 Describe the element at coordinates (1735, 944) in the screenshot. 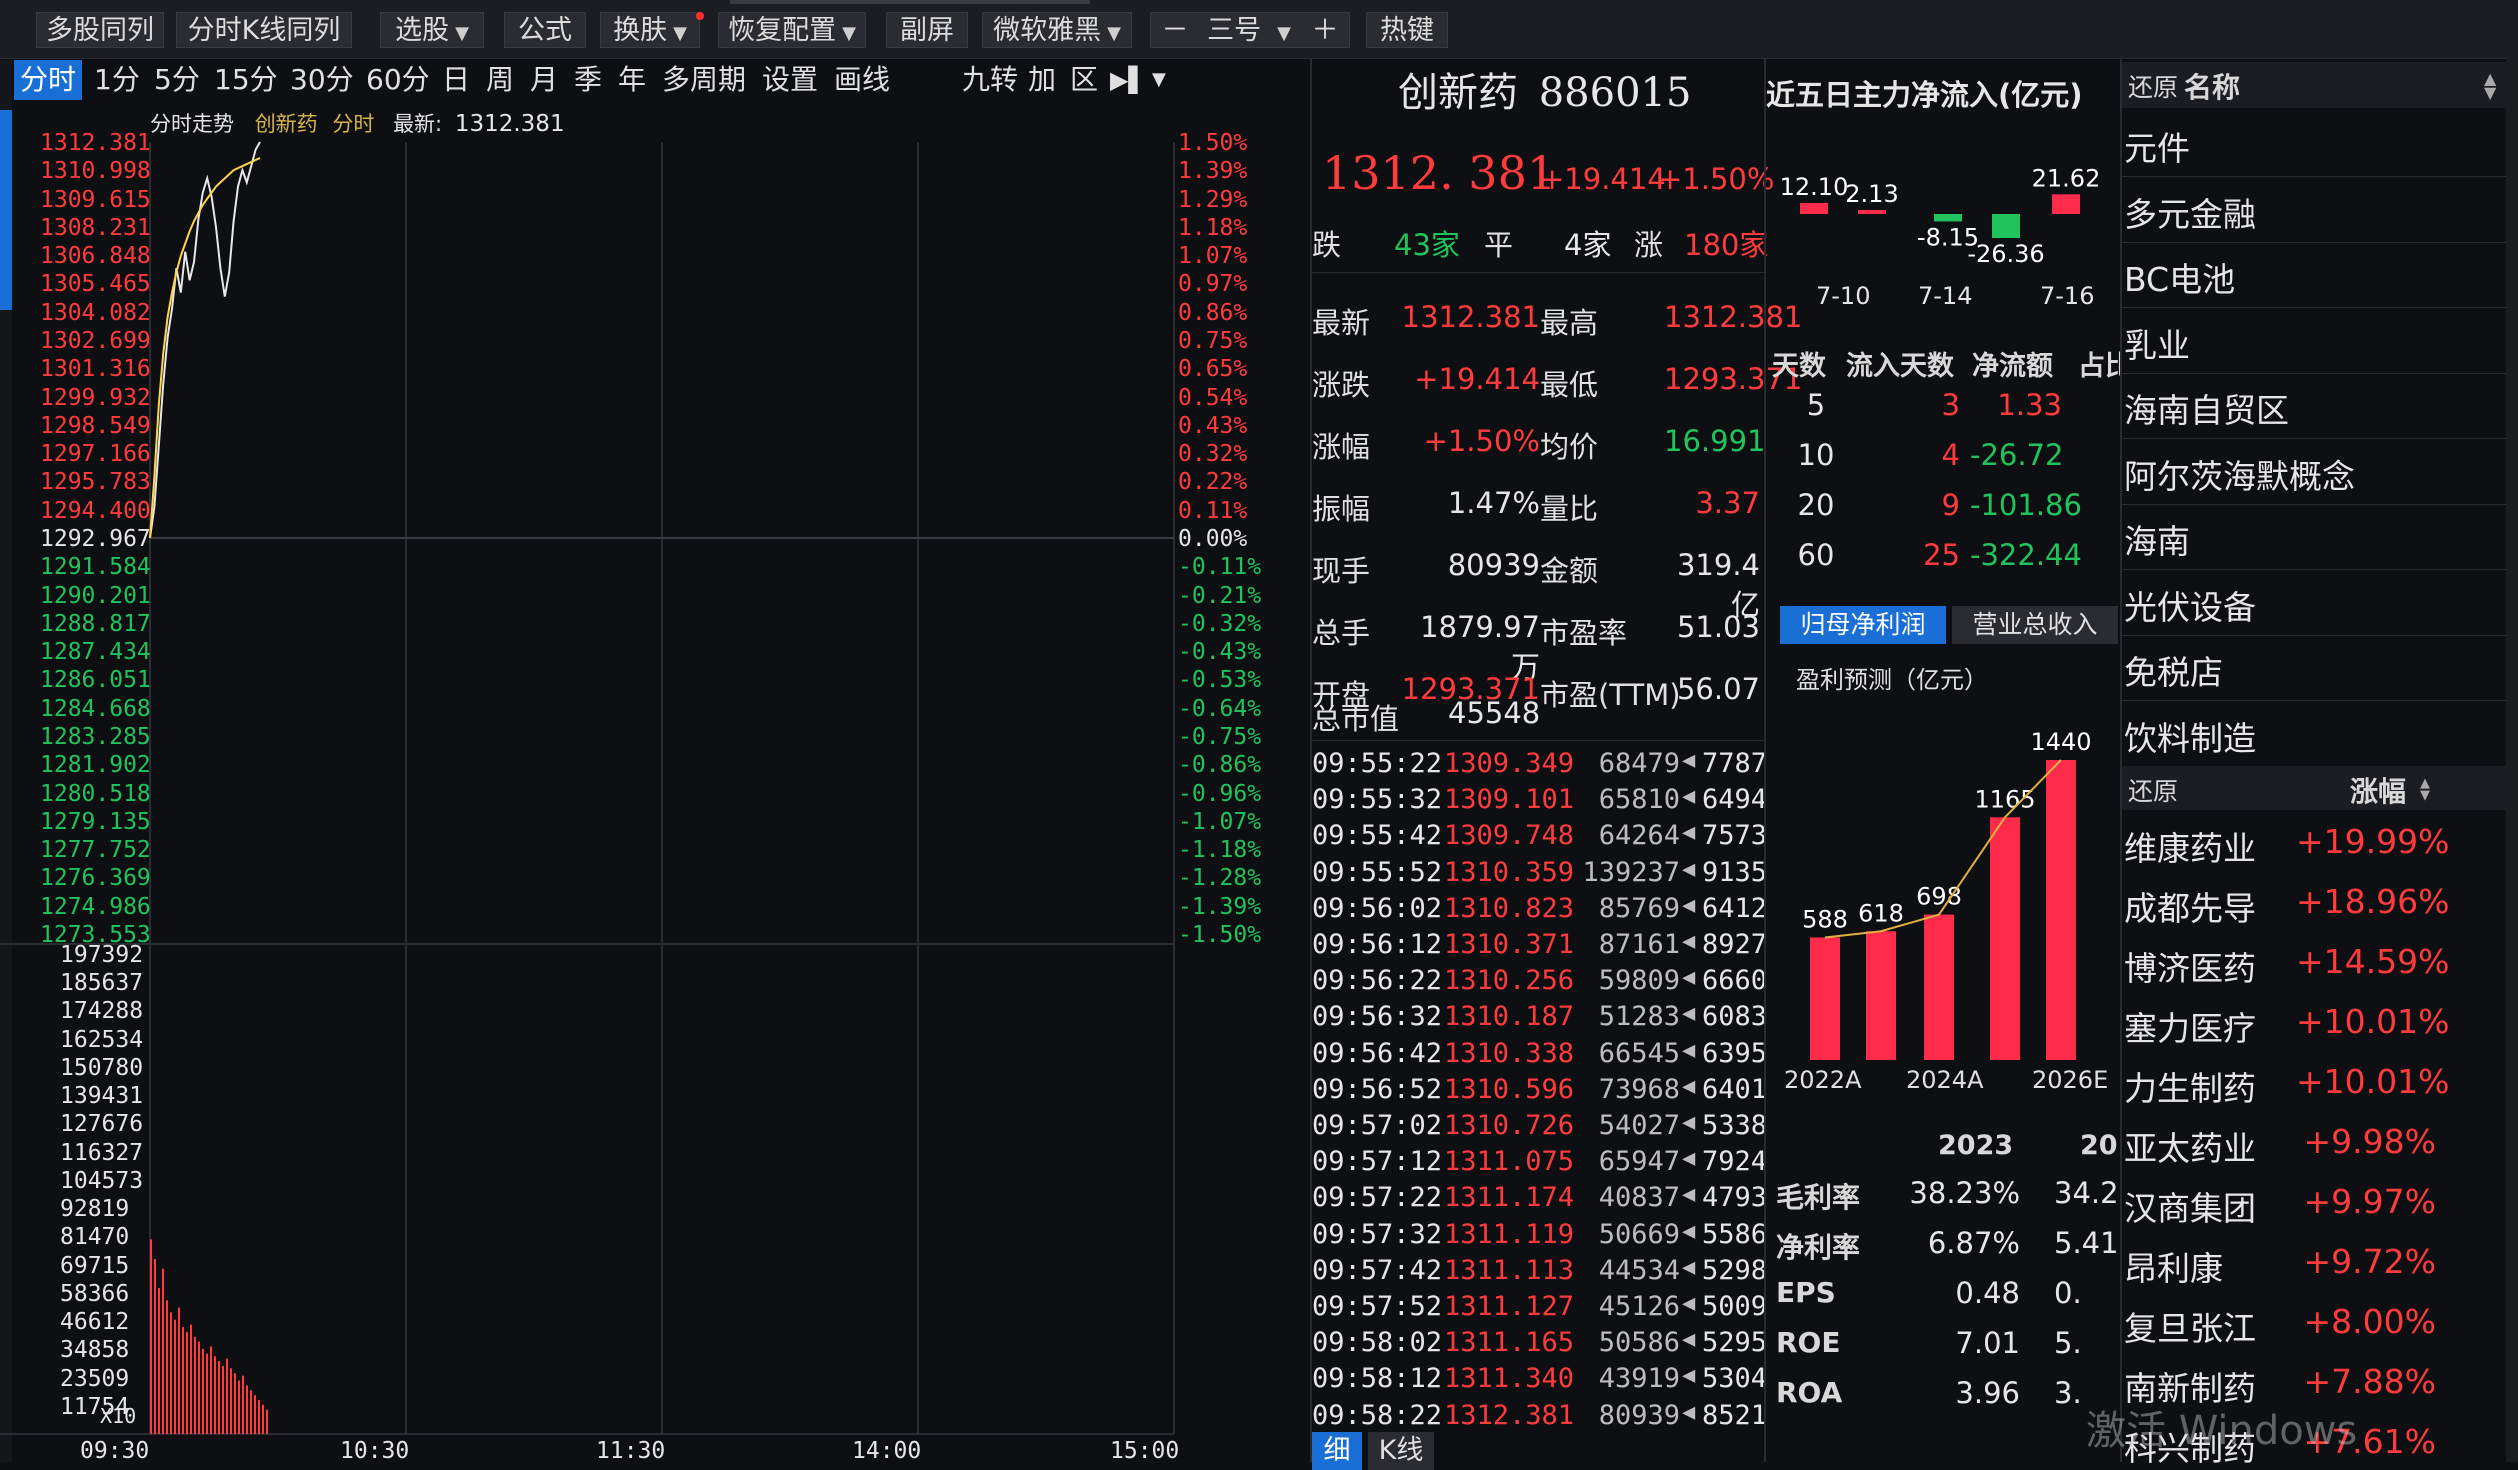

I see `tick-count: 8927` at that location.